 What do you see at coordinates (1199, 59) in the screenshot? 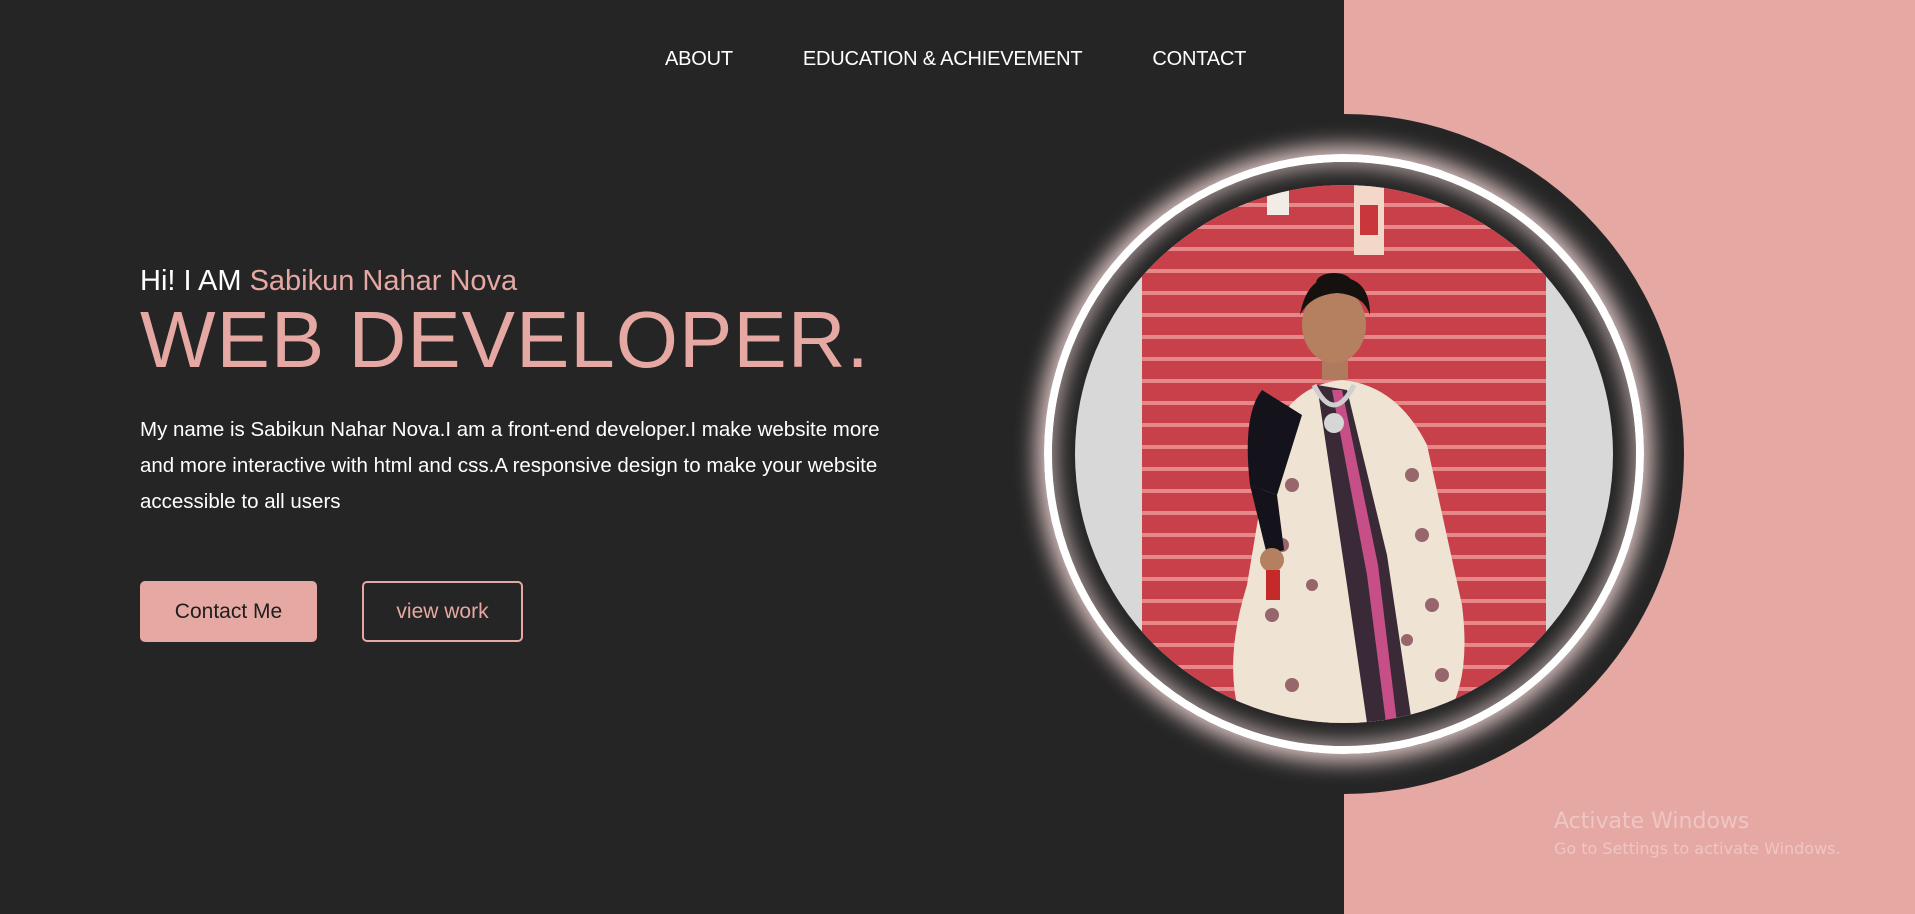
I see `nav-contact: CONTACT` at bounding box center [1199, 59].